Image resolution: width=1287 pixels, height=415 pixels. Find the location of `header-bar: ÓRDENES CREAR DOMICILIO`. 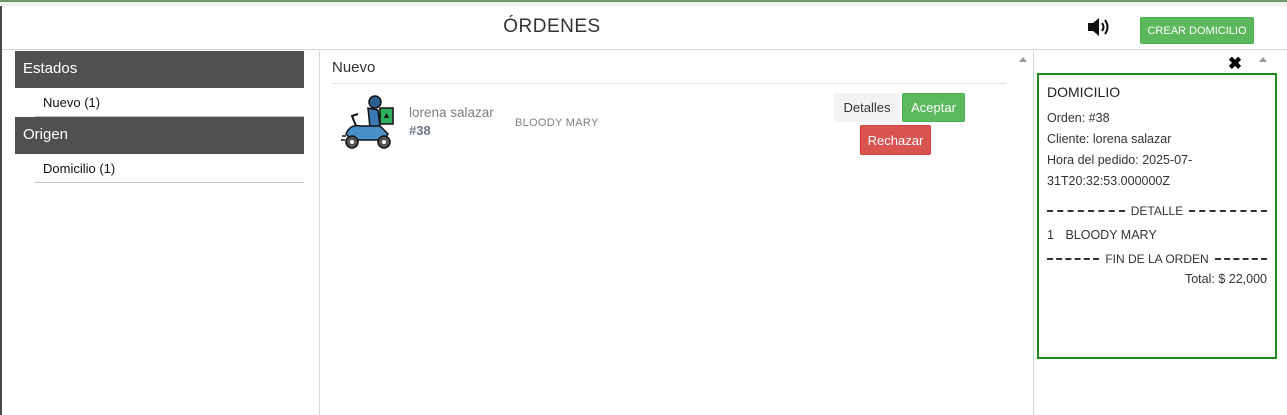

header-bar: ÓRDENES CREAR DOMICILIO is located at coordinates (644, 28).